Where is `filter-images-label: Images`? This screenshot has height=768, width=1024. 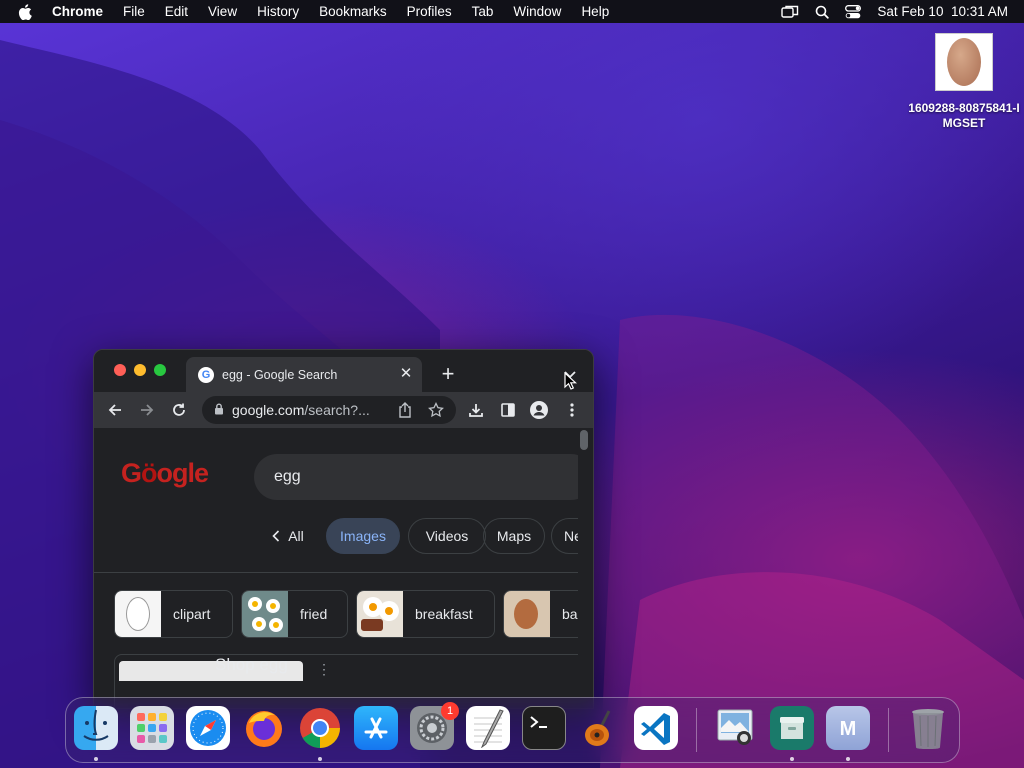
filter-images-label: Images is located at coordinates (363, 536).